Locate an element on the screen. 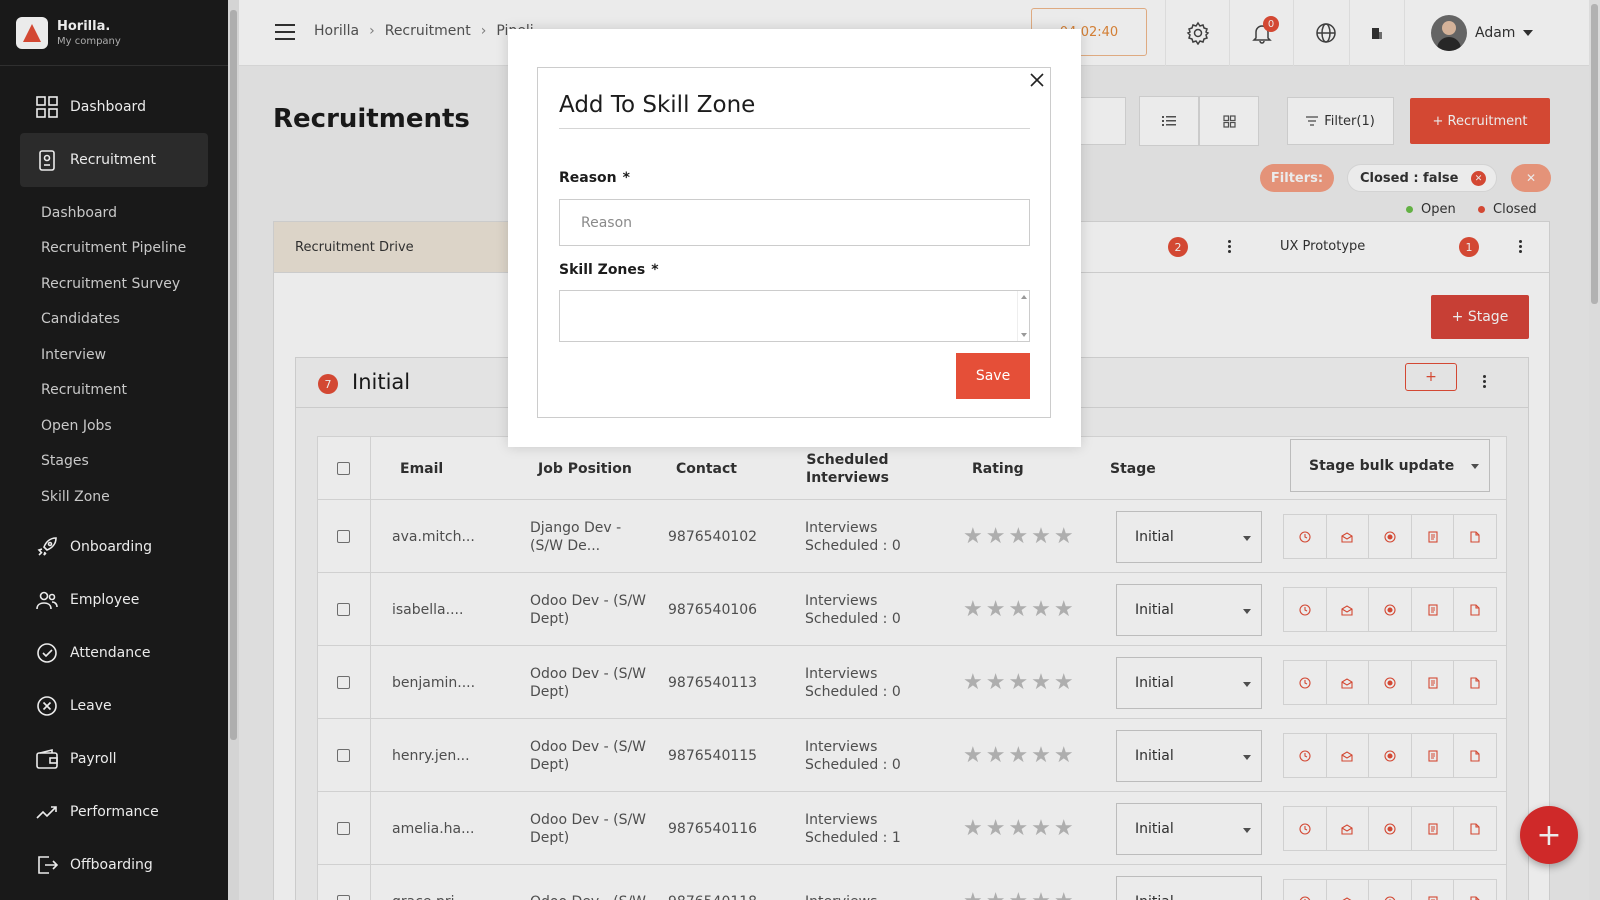 This screenshot has height=900, width=1600. skill-zones-select is located at coordinates (794, 316).